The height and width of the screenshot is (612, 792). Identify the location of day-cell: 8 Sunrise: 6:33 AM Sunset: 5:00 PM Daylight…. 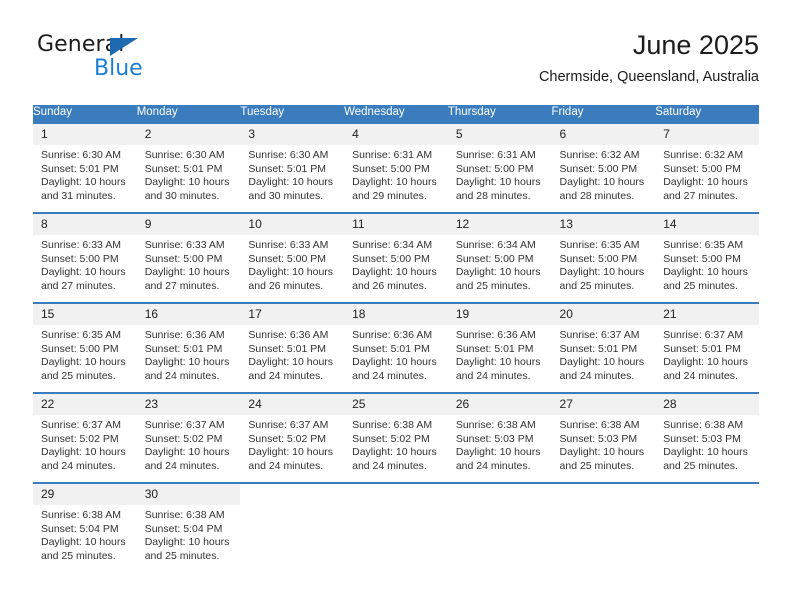
(85, 258).